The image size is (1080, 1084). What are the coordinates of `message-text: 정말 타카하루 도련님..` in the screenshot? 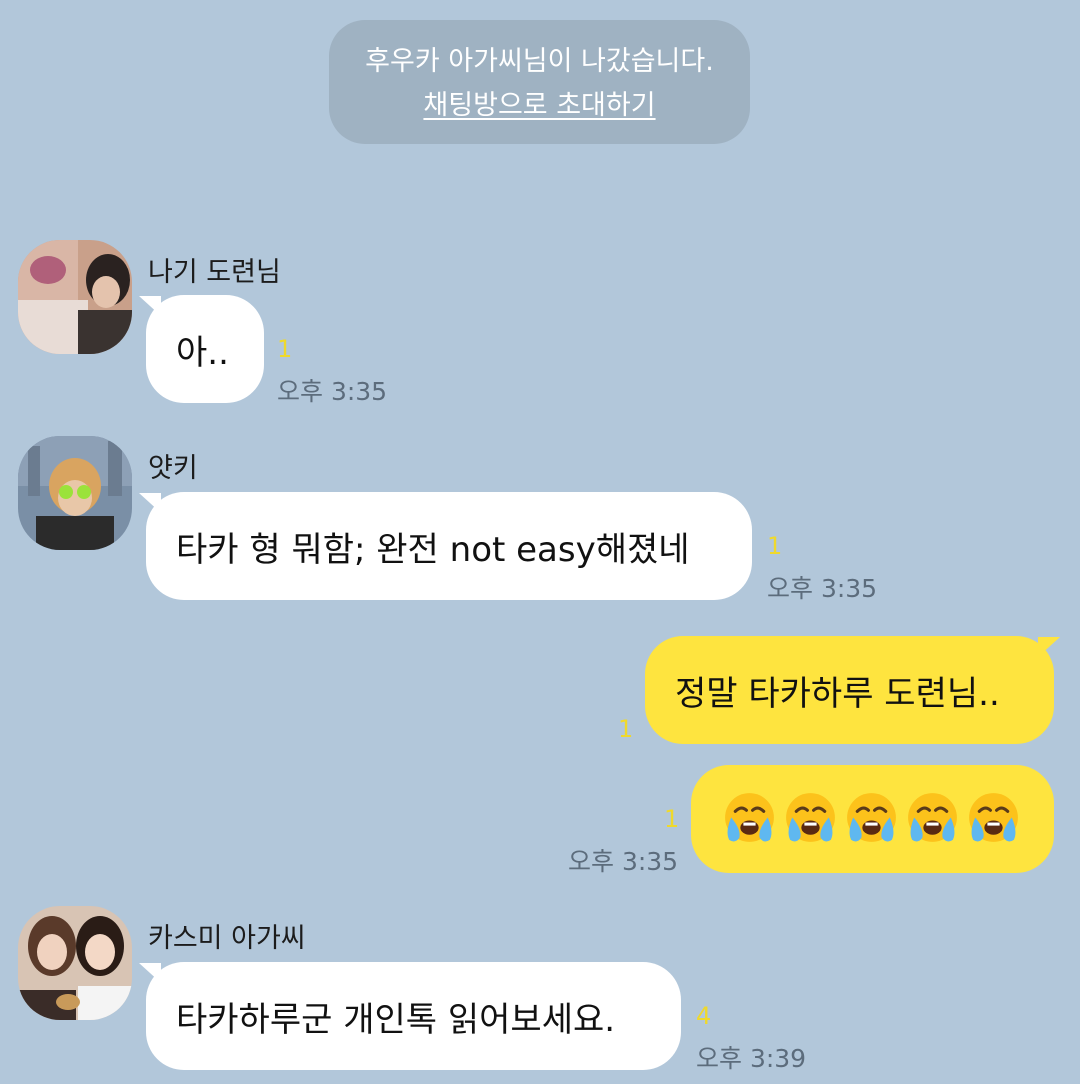 It's located at (837, 693).